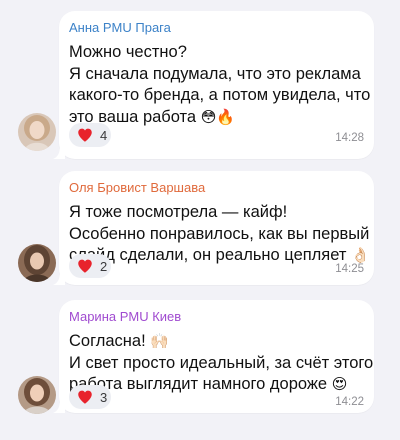 This screenshot has height=440, width=400. What do you see at coordinates (360, 255) in the screenshot?
I see `ok-hand-emoji: 👌🏻` at bounding box center [360, 255].